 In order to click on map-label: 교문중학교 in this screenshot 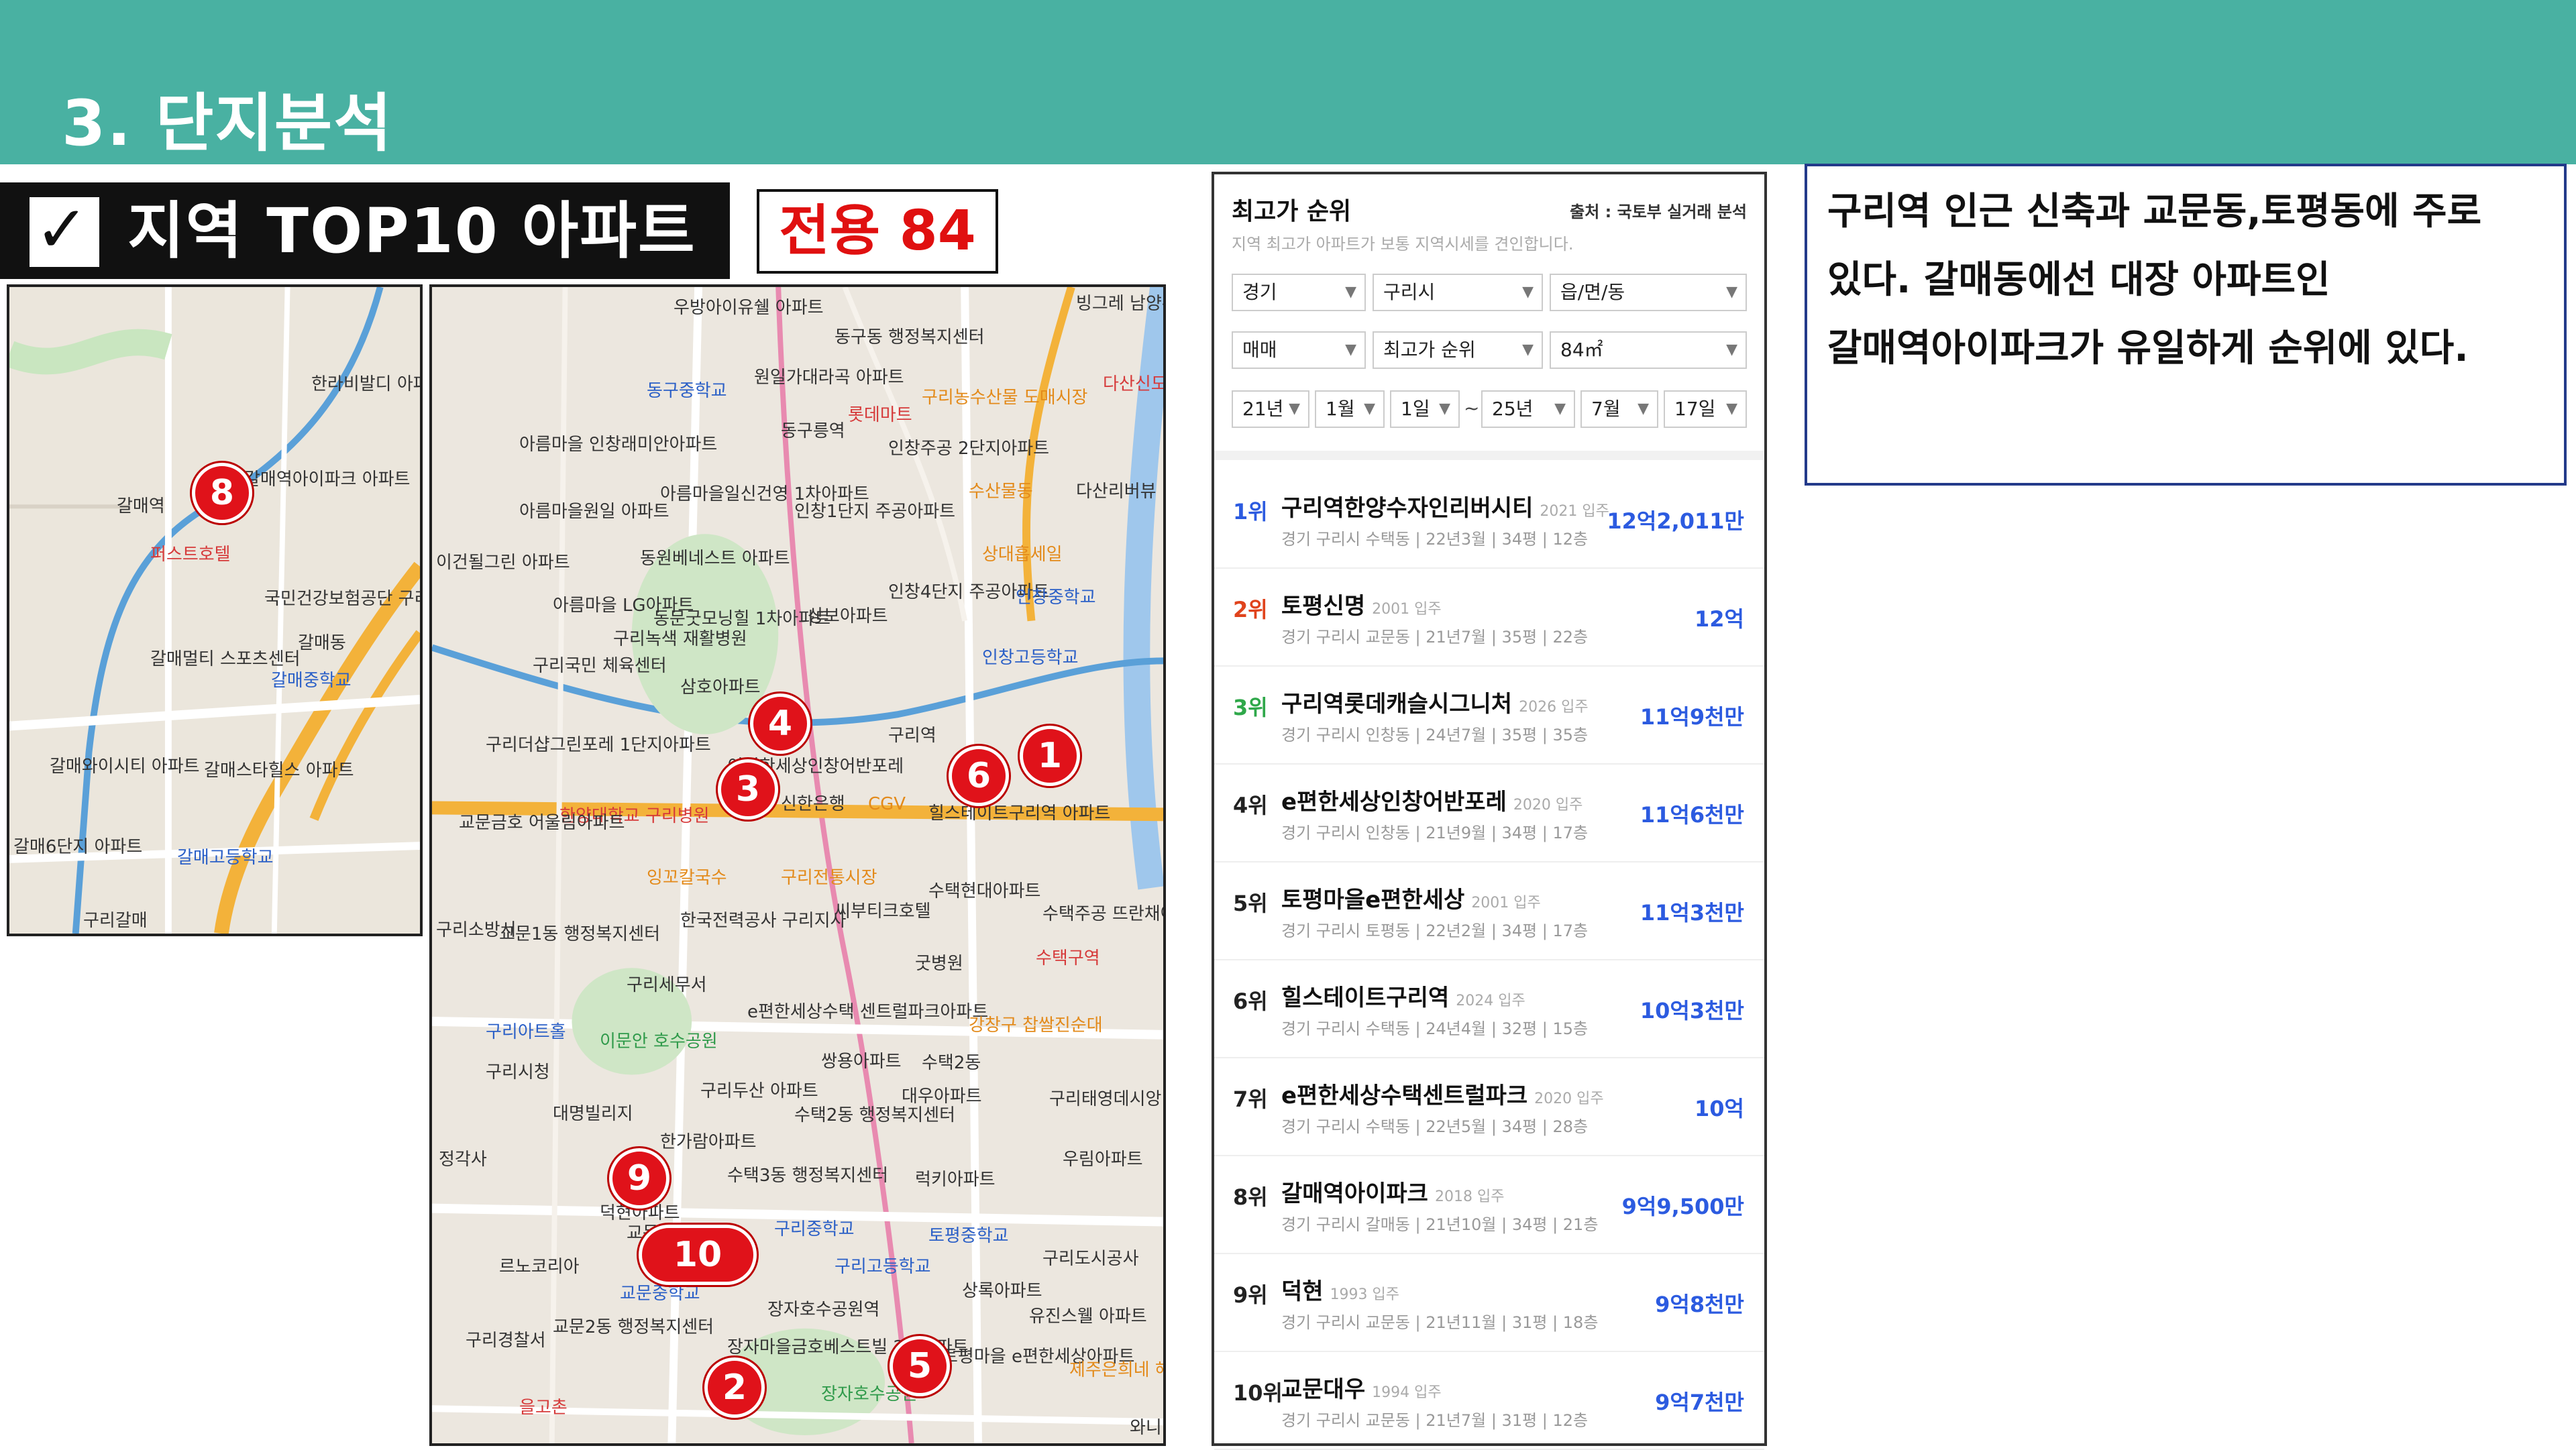, I will do `click(660, 1294)`.